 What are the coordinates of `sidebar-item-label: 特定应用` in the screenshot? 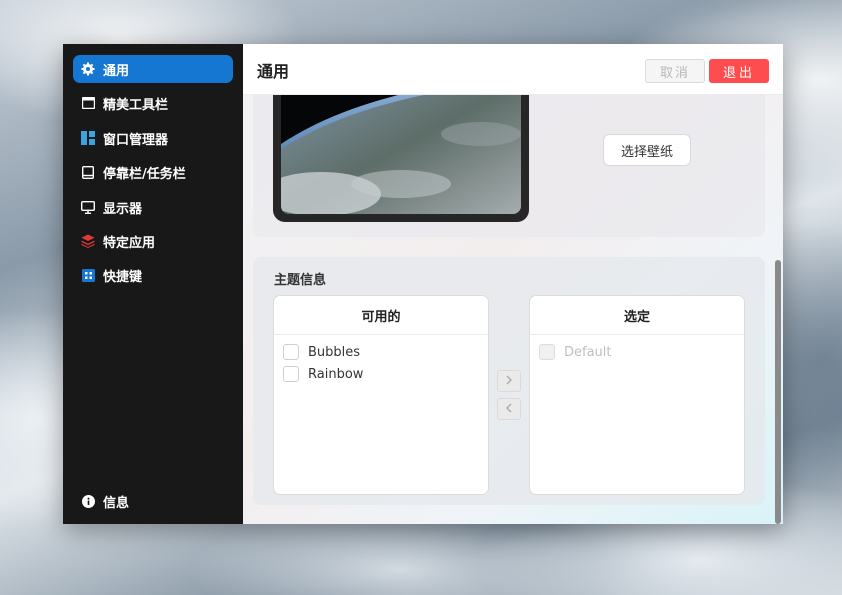 It's located at (129, 243).